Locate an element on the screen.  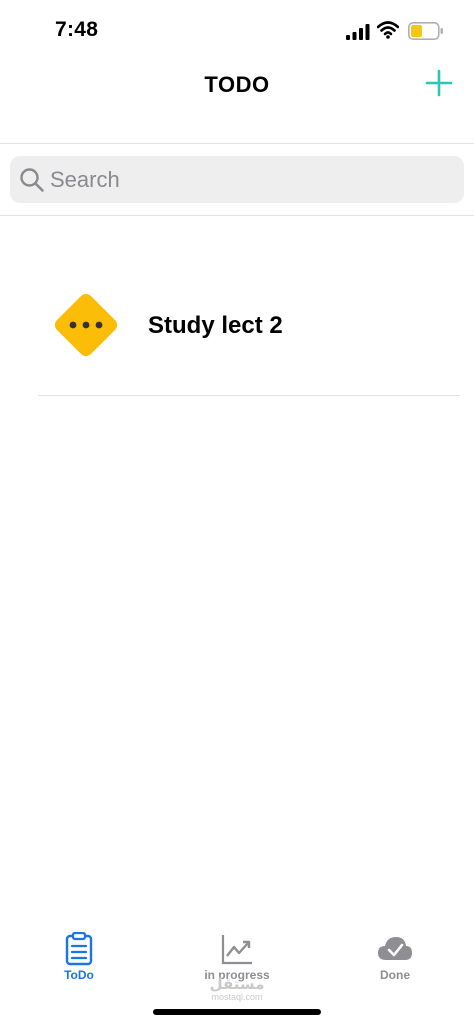
list-item: Study lect 2 is located at coordinates (249, 336).